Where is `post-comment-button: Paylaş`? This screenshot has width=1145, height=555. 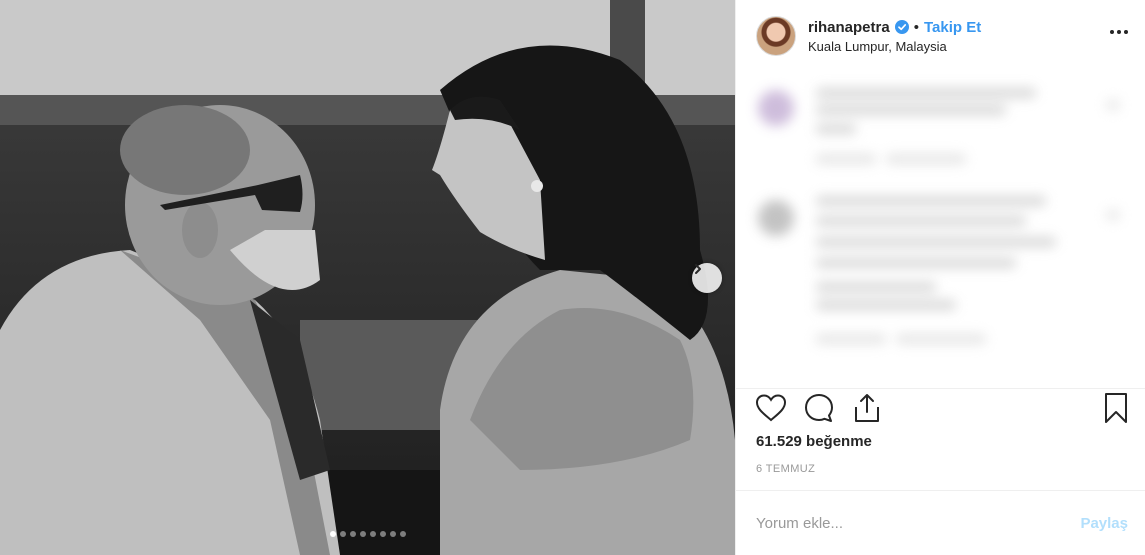 post-comment-button: Paylaş is located at coordinates (1104, 523).